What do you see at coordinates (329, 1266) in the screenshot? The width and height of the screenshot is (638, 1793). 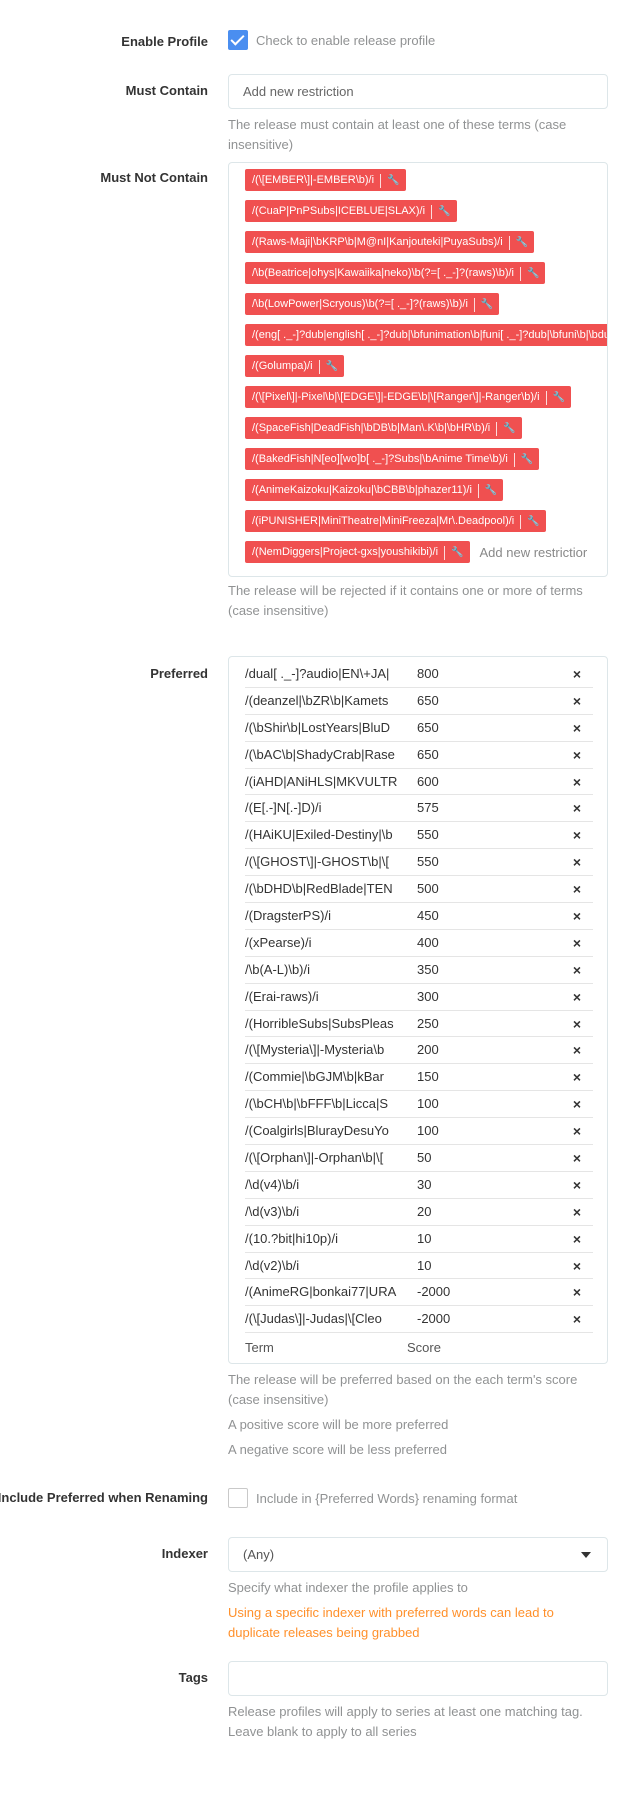 I see `preferred-term: /\d(v2)\b/i` at bounding box center [329, 1266].